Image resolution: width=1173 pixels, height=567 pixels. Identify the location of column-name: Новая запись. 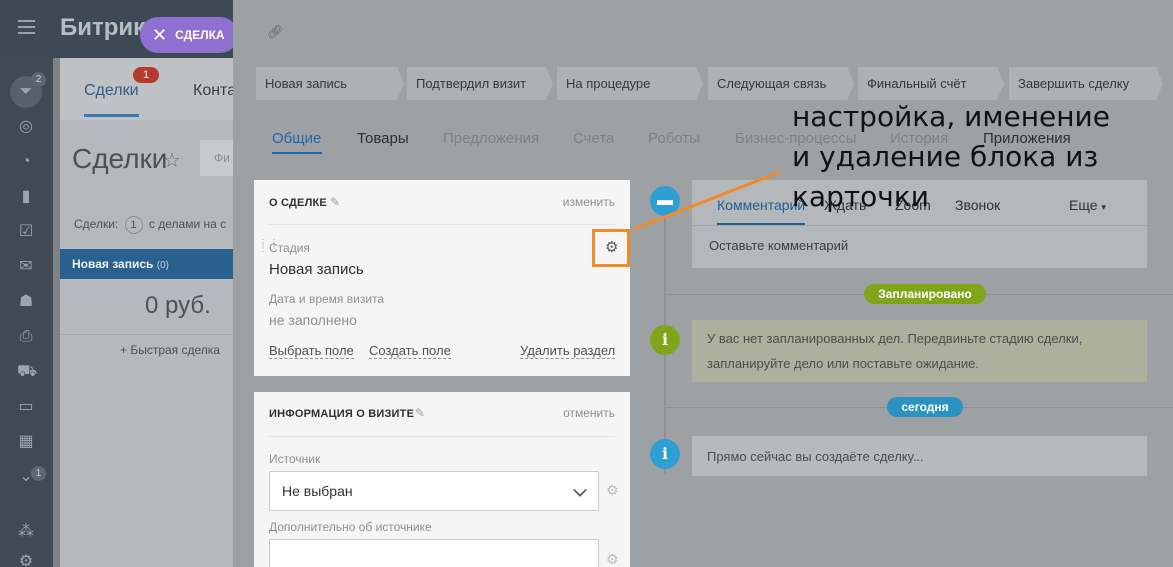
(113, 264).